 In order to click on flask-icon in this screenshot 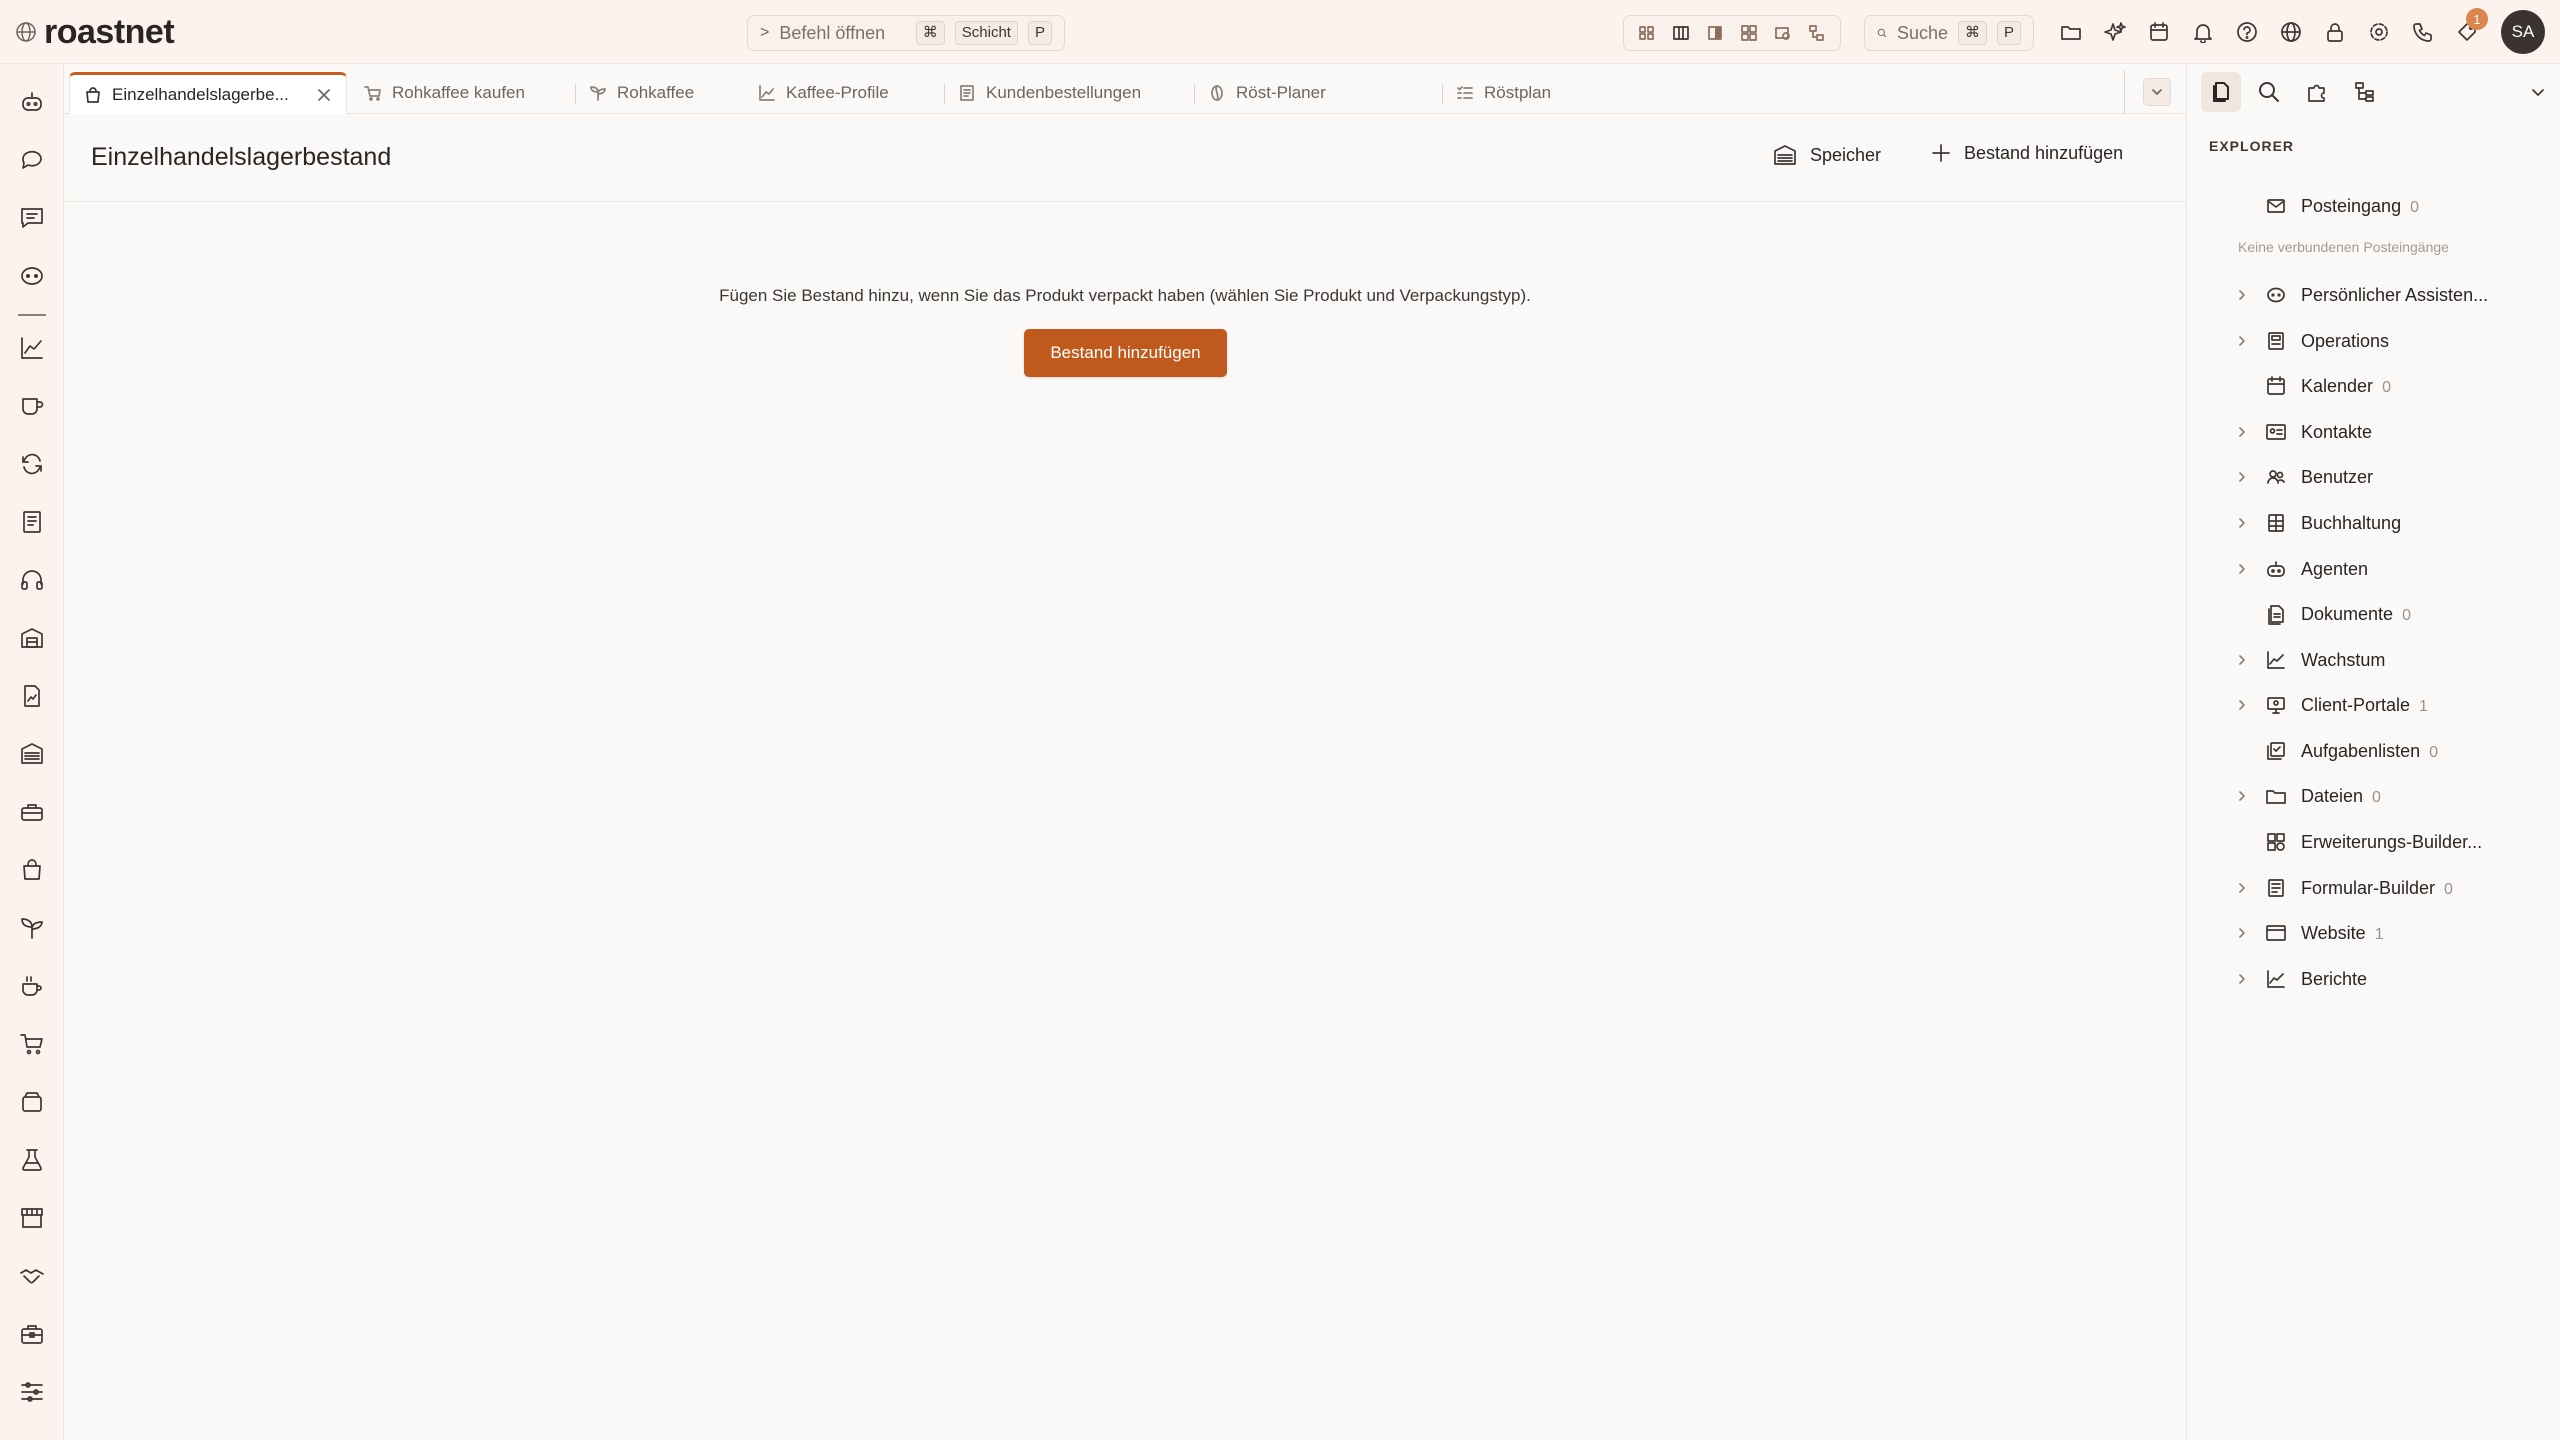, I will do `click(32, 1160)`.